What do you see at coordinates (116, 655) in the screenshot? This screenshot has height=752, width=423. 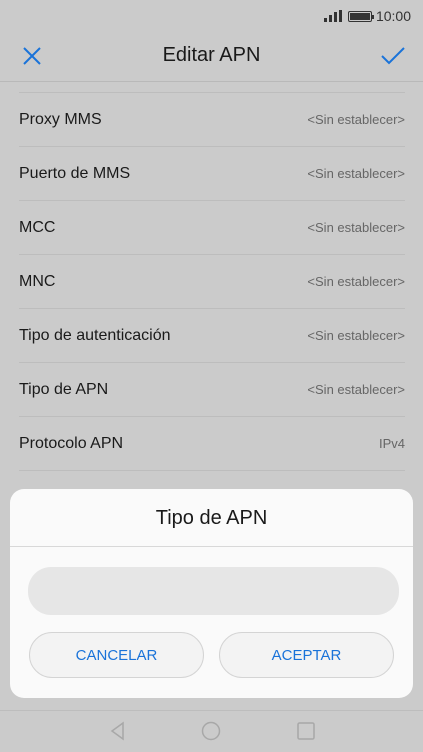 I see `cancel-button: CANCELAR` at bounding box center [116, 655].